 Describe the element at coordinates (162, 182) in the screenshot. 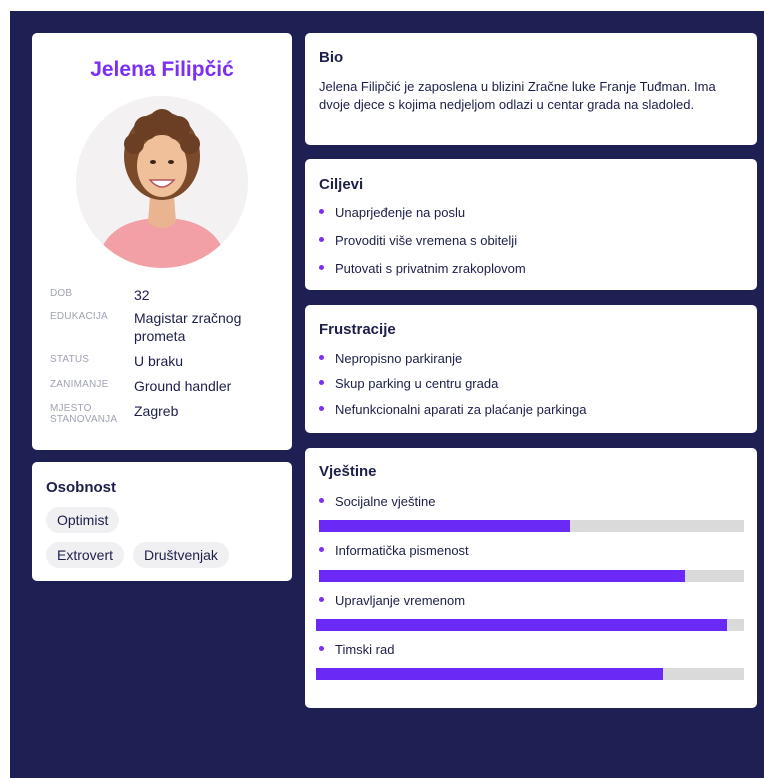

I see `profile-photo` at that location.